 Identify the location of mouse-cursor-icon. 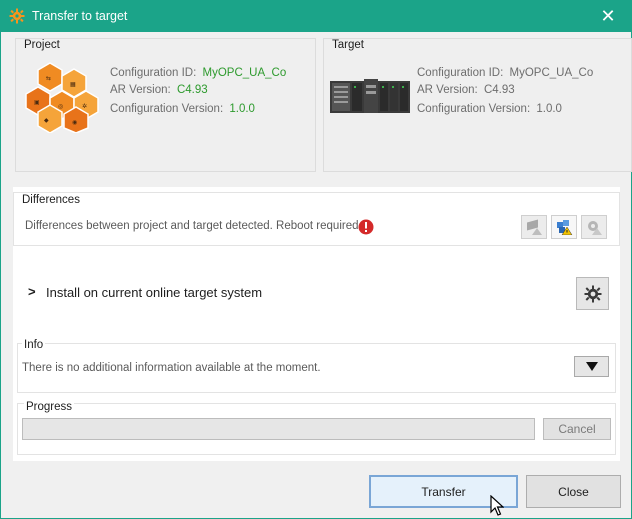
(497, 505).